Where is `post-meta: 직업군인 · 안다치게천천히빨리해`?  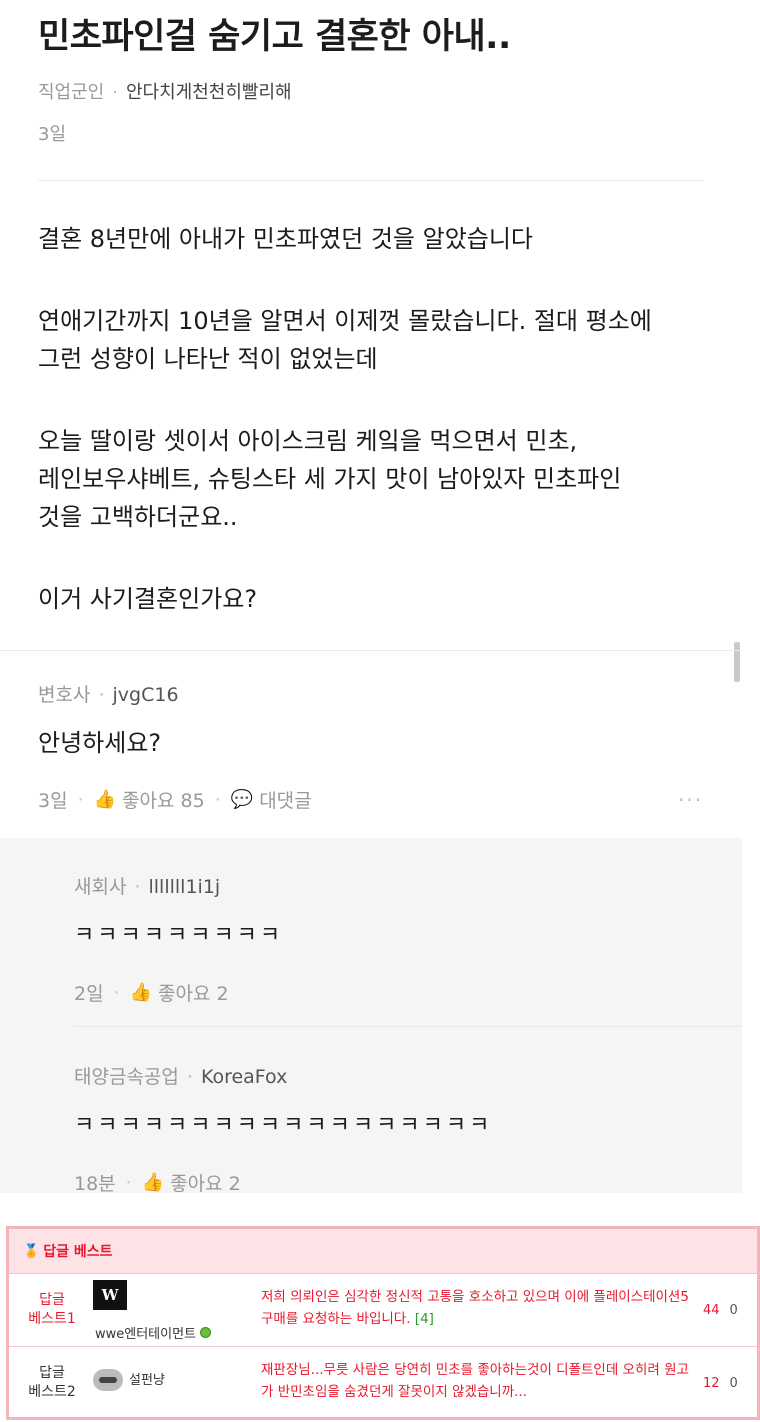 post-meta: 직업군인 · 안다치게천천히빨리해 is located at coordinates (165, 91).